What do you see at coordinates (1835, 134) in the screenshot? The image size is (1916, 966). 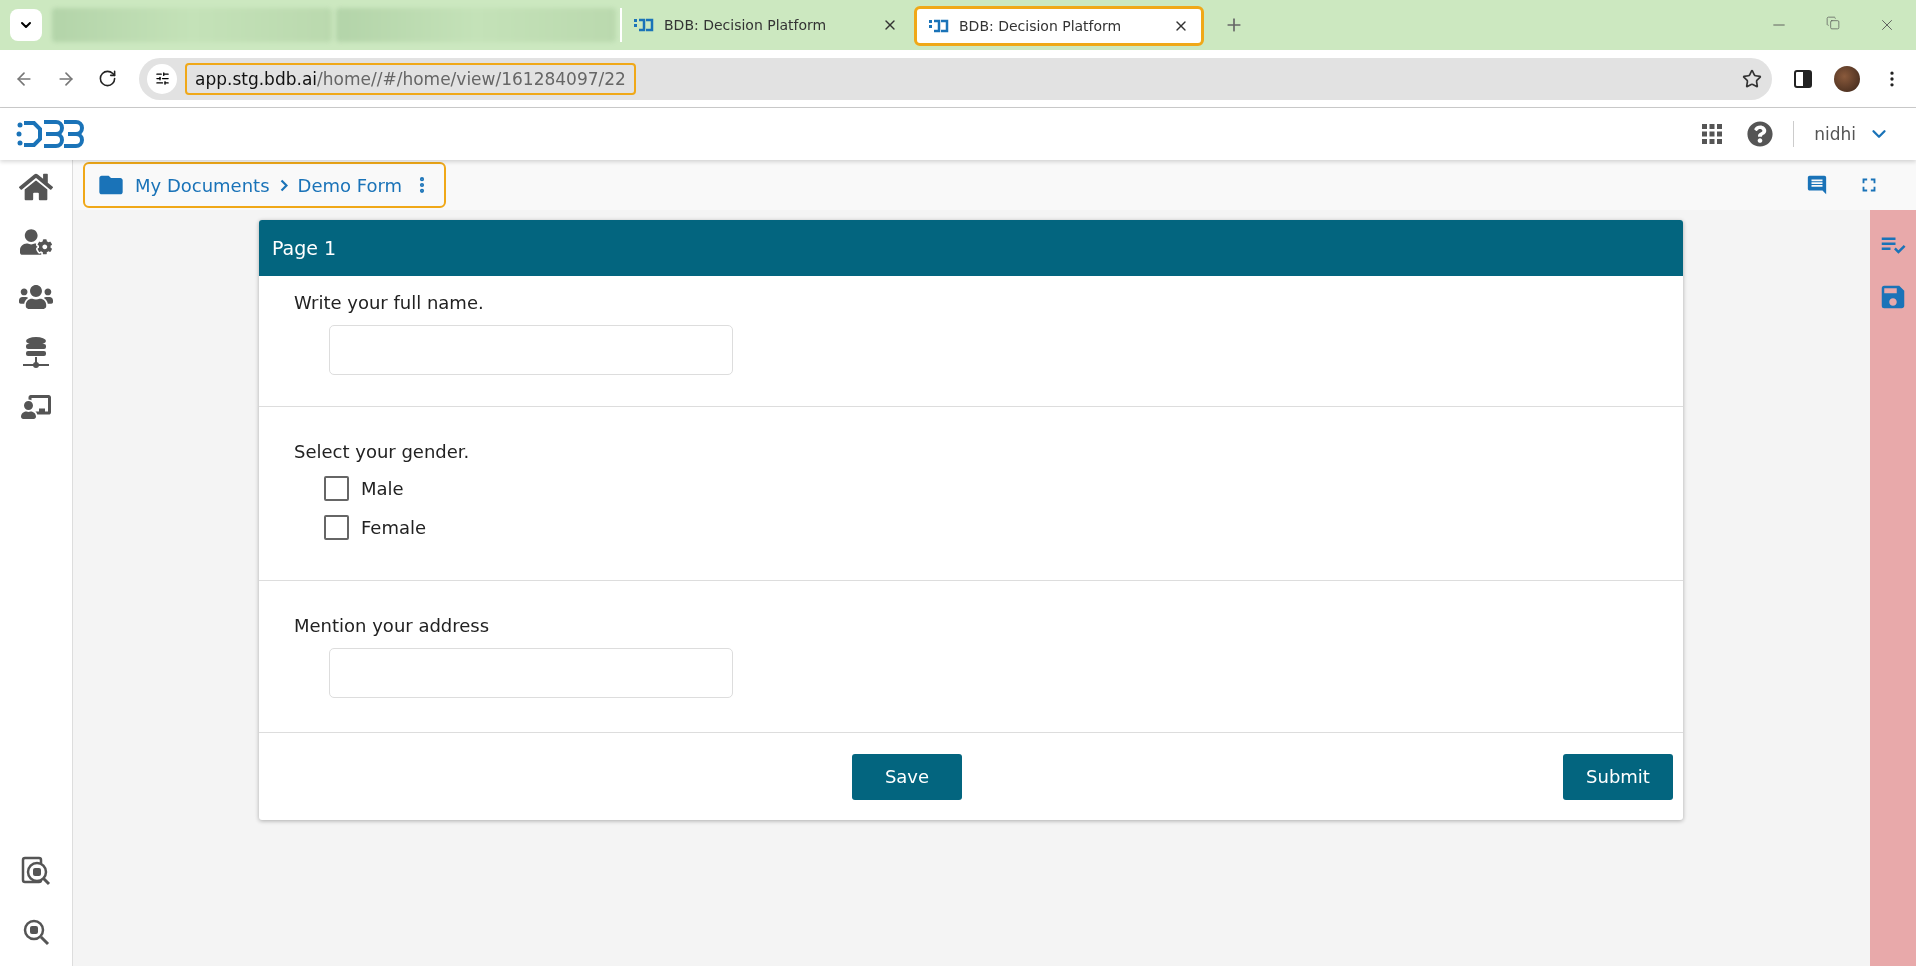 I see `user-name: nidhi` at bounding box center [1835, 134].